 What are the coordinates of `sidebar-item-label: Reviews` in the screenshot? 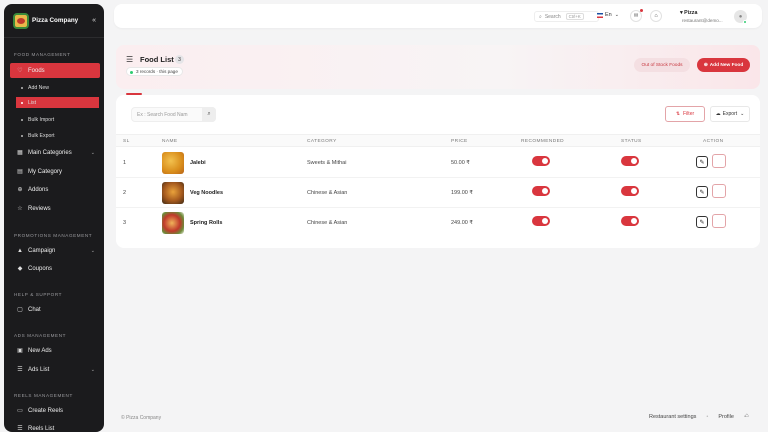 It's located at (39, 208).